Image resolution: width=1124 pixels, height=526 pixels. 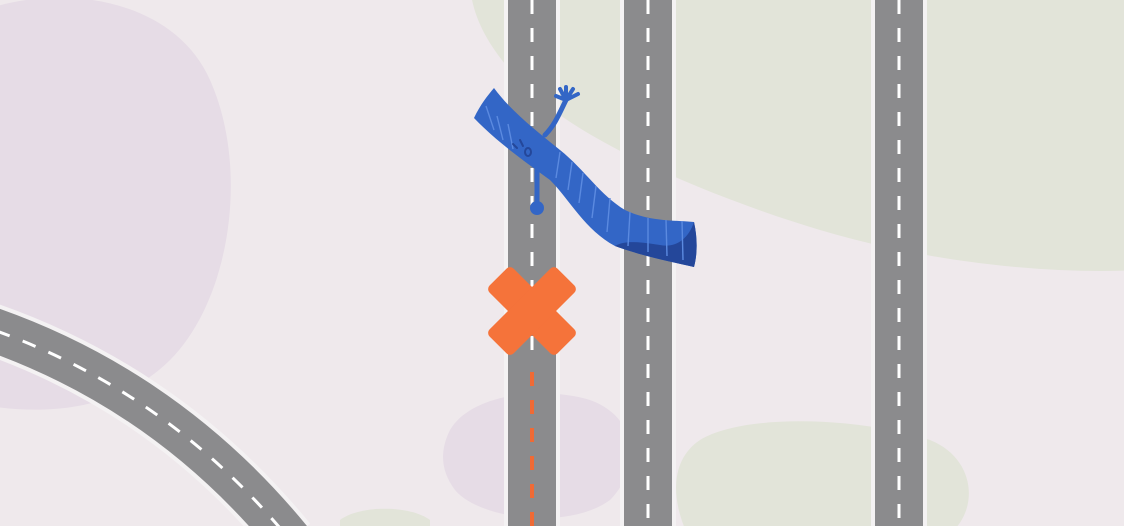 I want to click on blob-green-small, so click(x=385, y=517).